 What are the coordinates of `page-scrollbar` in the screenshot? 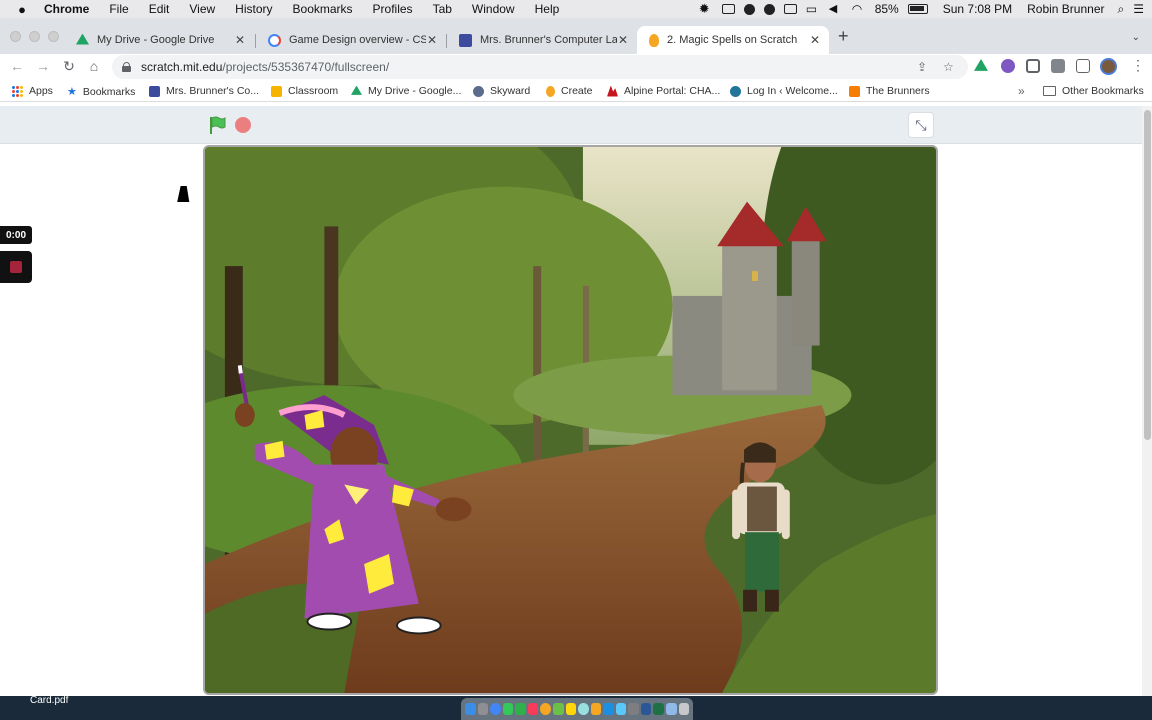 It's located at (1147, 401).